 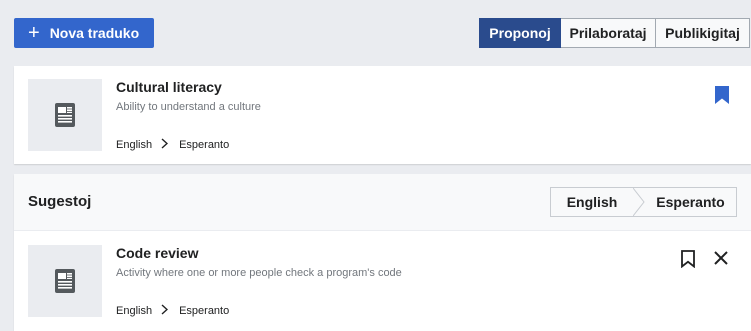 I want to click on translation-tabs: Proponoj Prilaborataj Publikigitaj, so click(x=614, y=33).